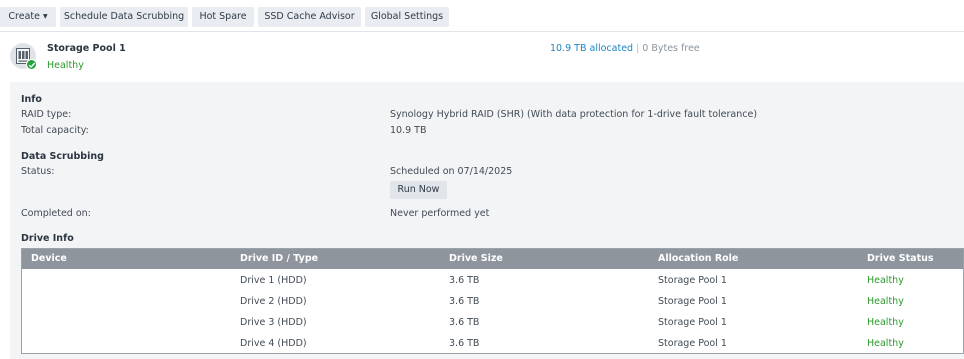 This screenshot has height=359, width=964. Describe the element at coordinates (440, 213) in the screenshot. I see `completed-on-value: Never performed yet` at that location.